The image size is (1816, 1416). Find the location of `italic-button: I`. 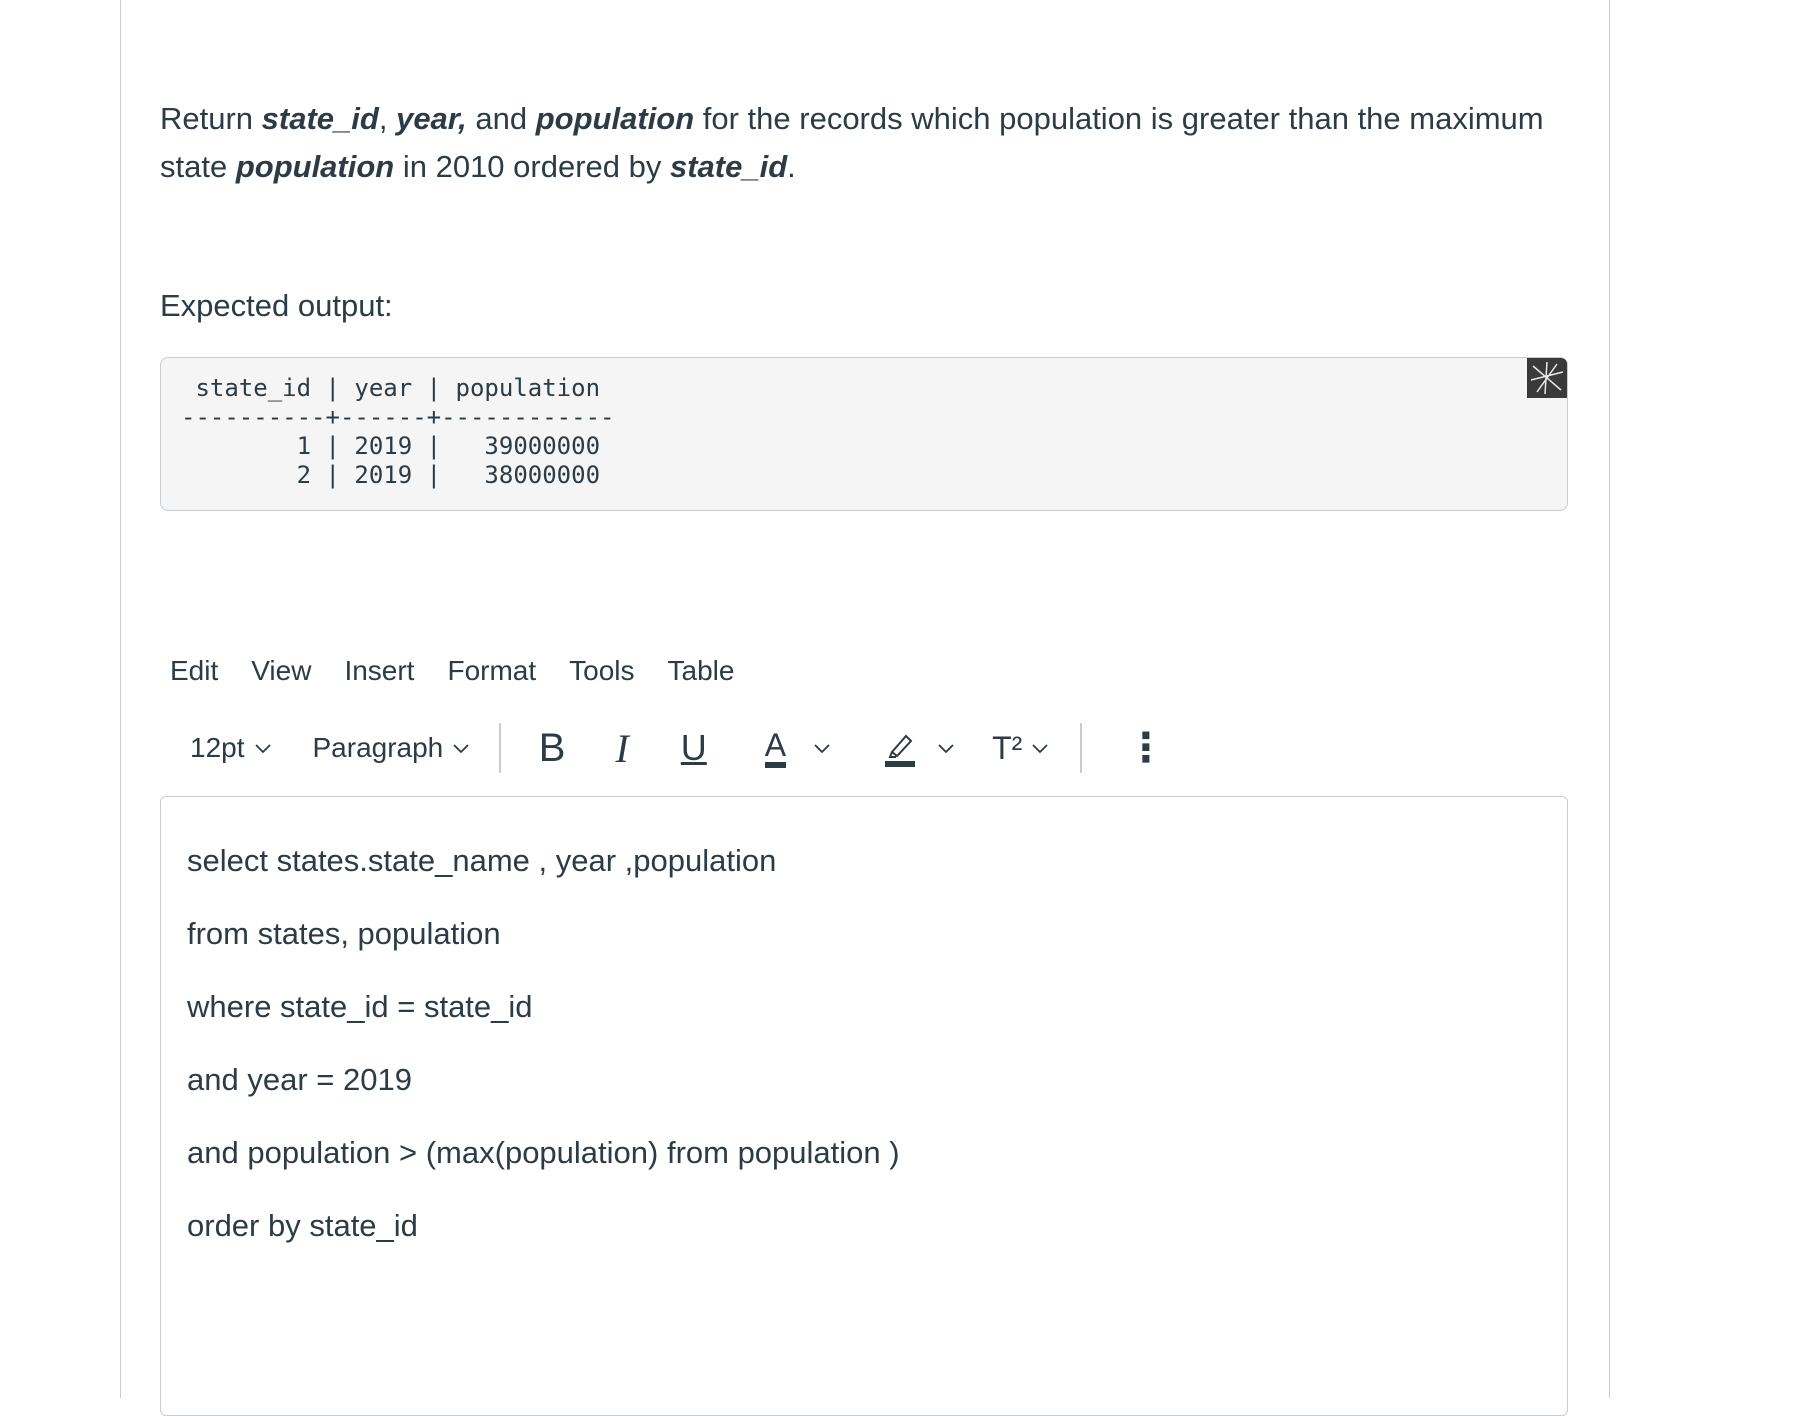

italic-button: I is located at coordinates (621, 748).